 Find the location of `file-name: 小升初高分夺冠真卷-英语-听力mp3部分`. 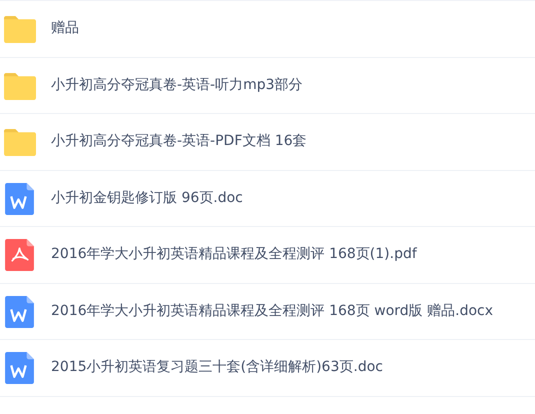

file-name: 小升初高分夺冠真卷-英语-听力mp3部分 is located at coordinates (177, 85).